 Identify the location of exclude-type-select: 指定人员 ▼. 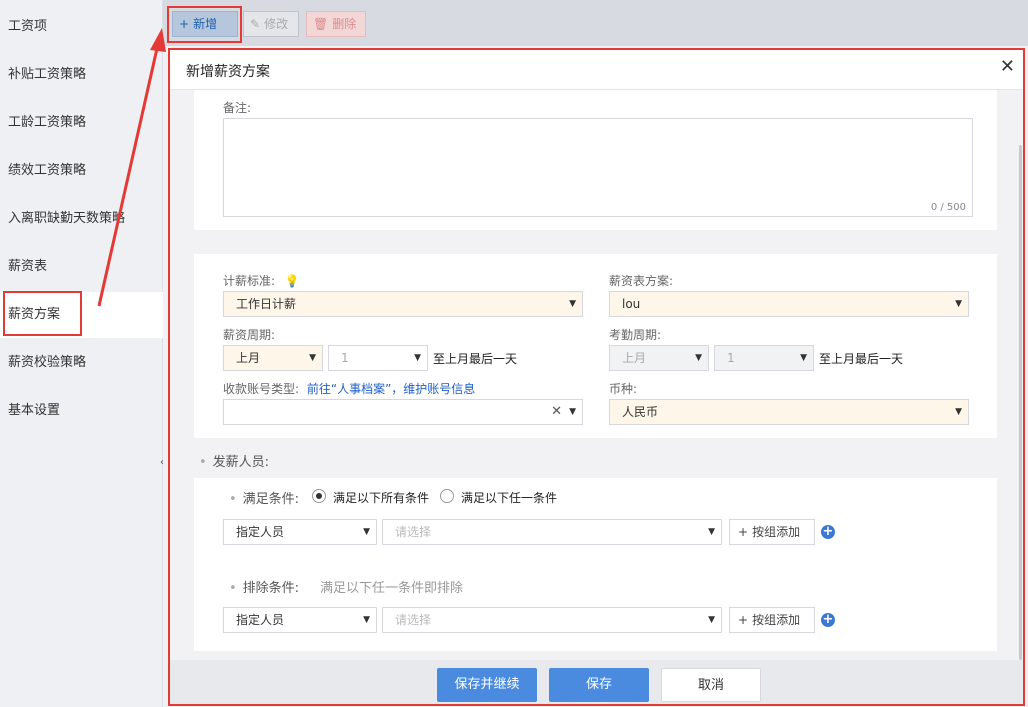
(300, 620).